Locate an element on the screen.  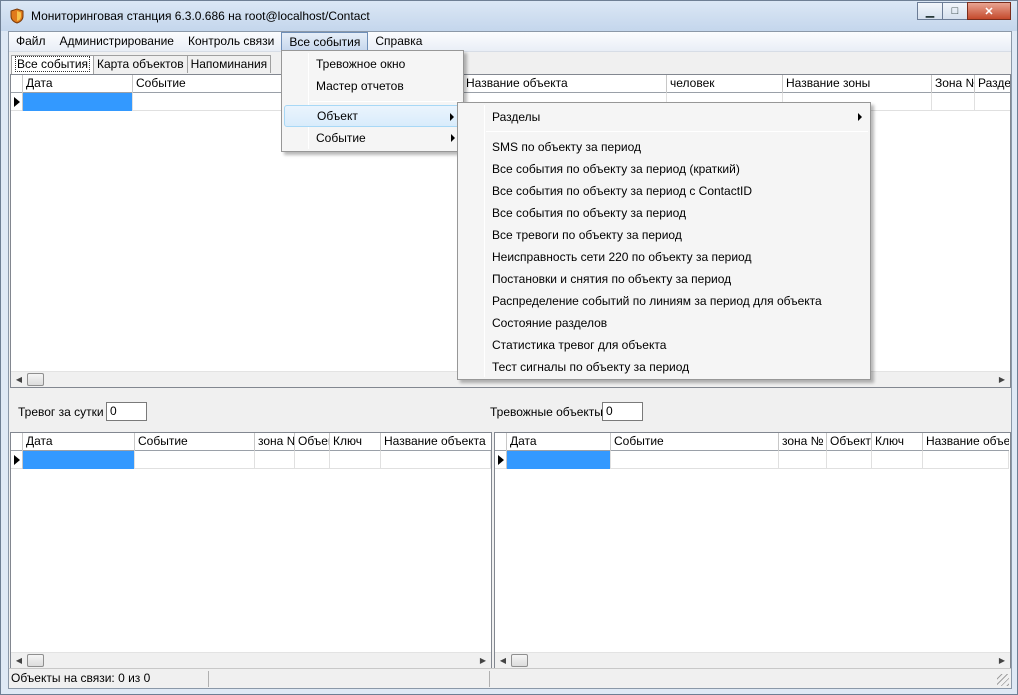
column-object-name: Название объек is located at coordinates (966, 442).